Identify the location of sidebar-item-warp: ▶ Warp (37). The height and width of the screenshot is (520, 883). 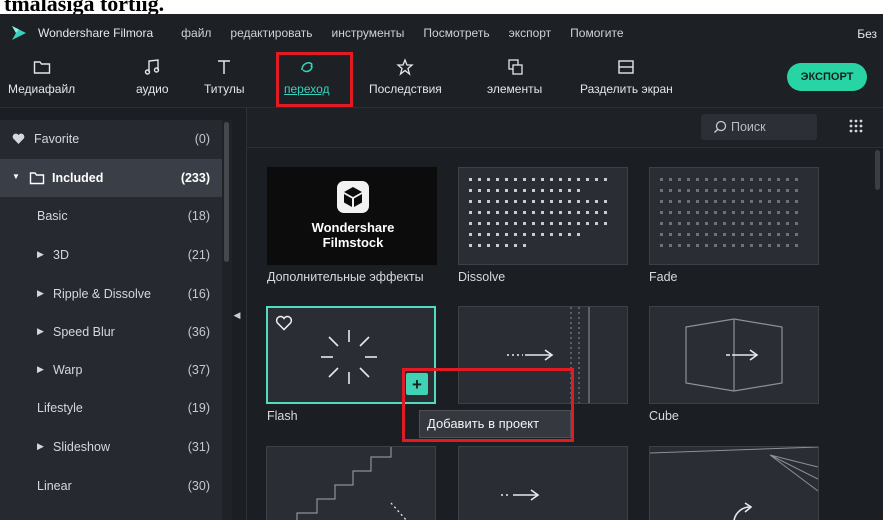
(111, 370).